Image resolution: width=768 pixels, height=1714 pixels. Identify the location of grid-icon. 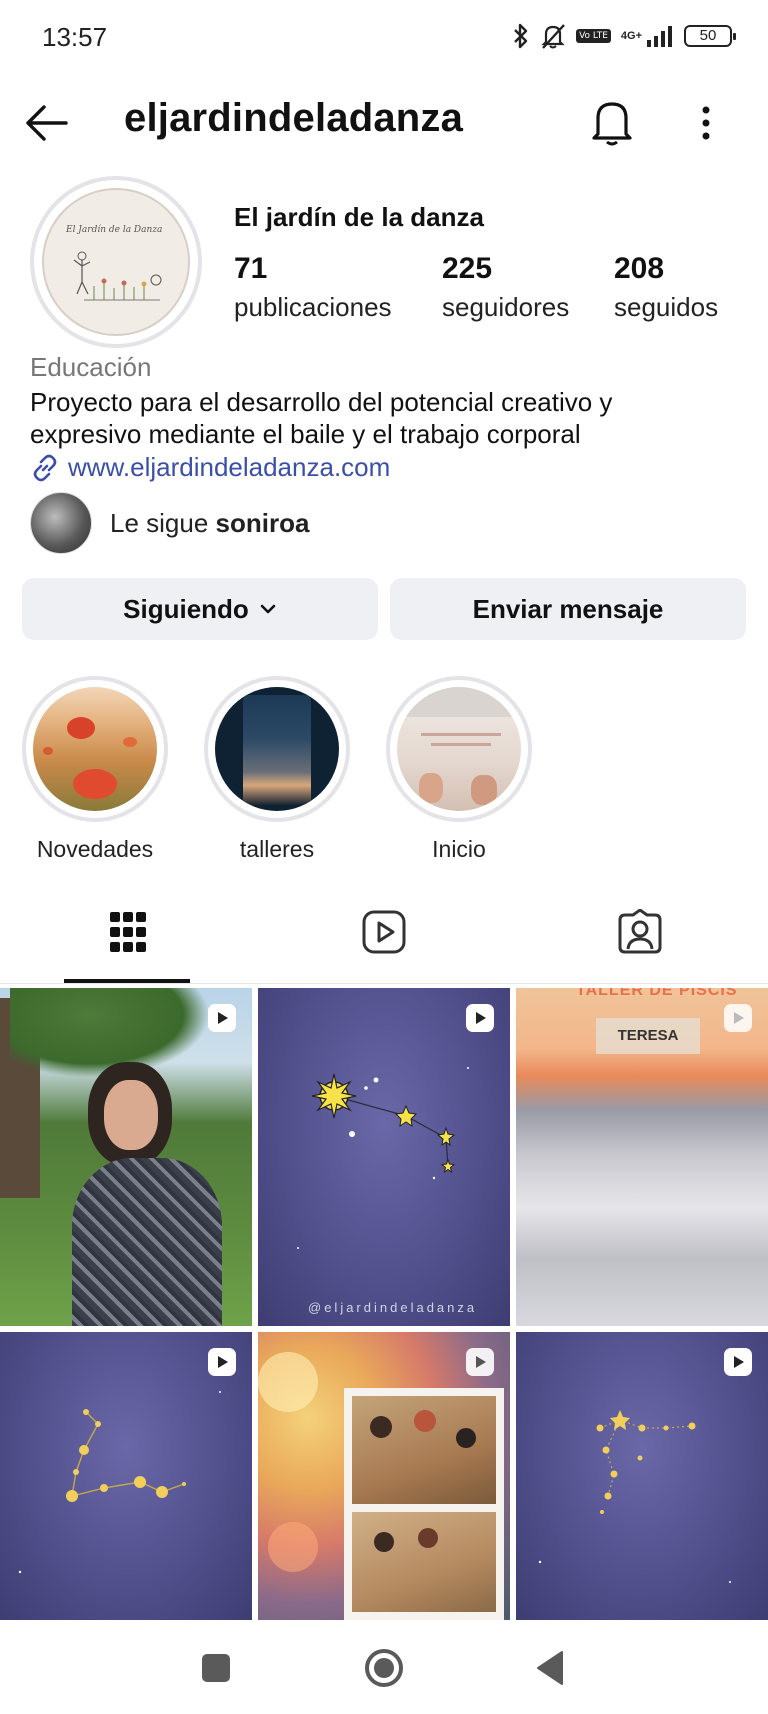
(128, 932).